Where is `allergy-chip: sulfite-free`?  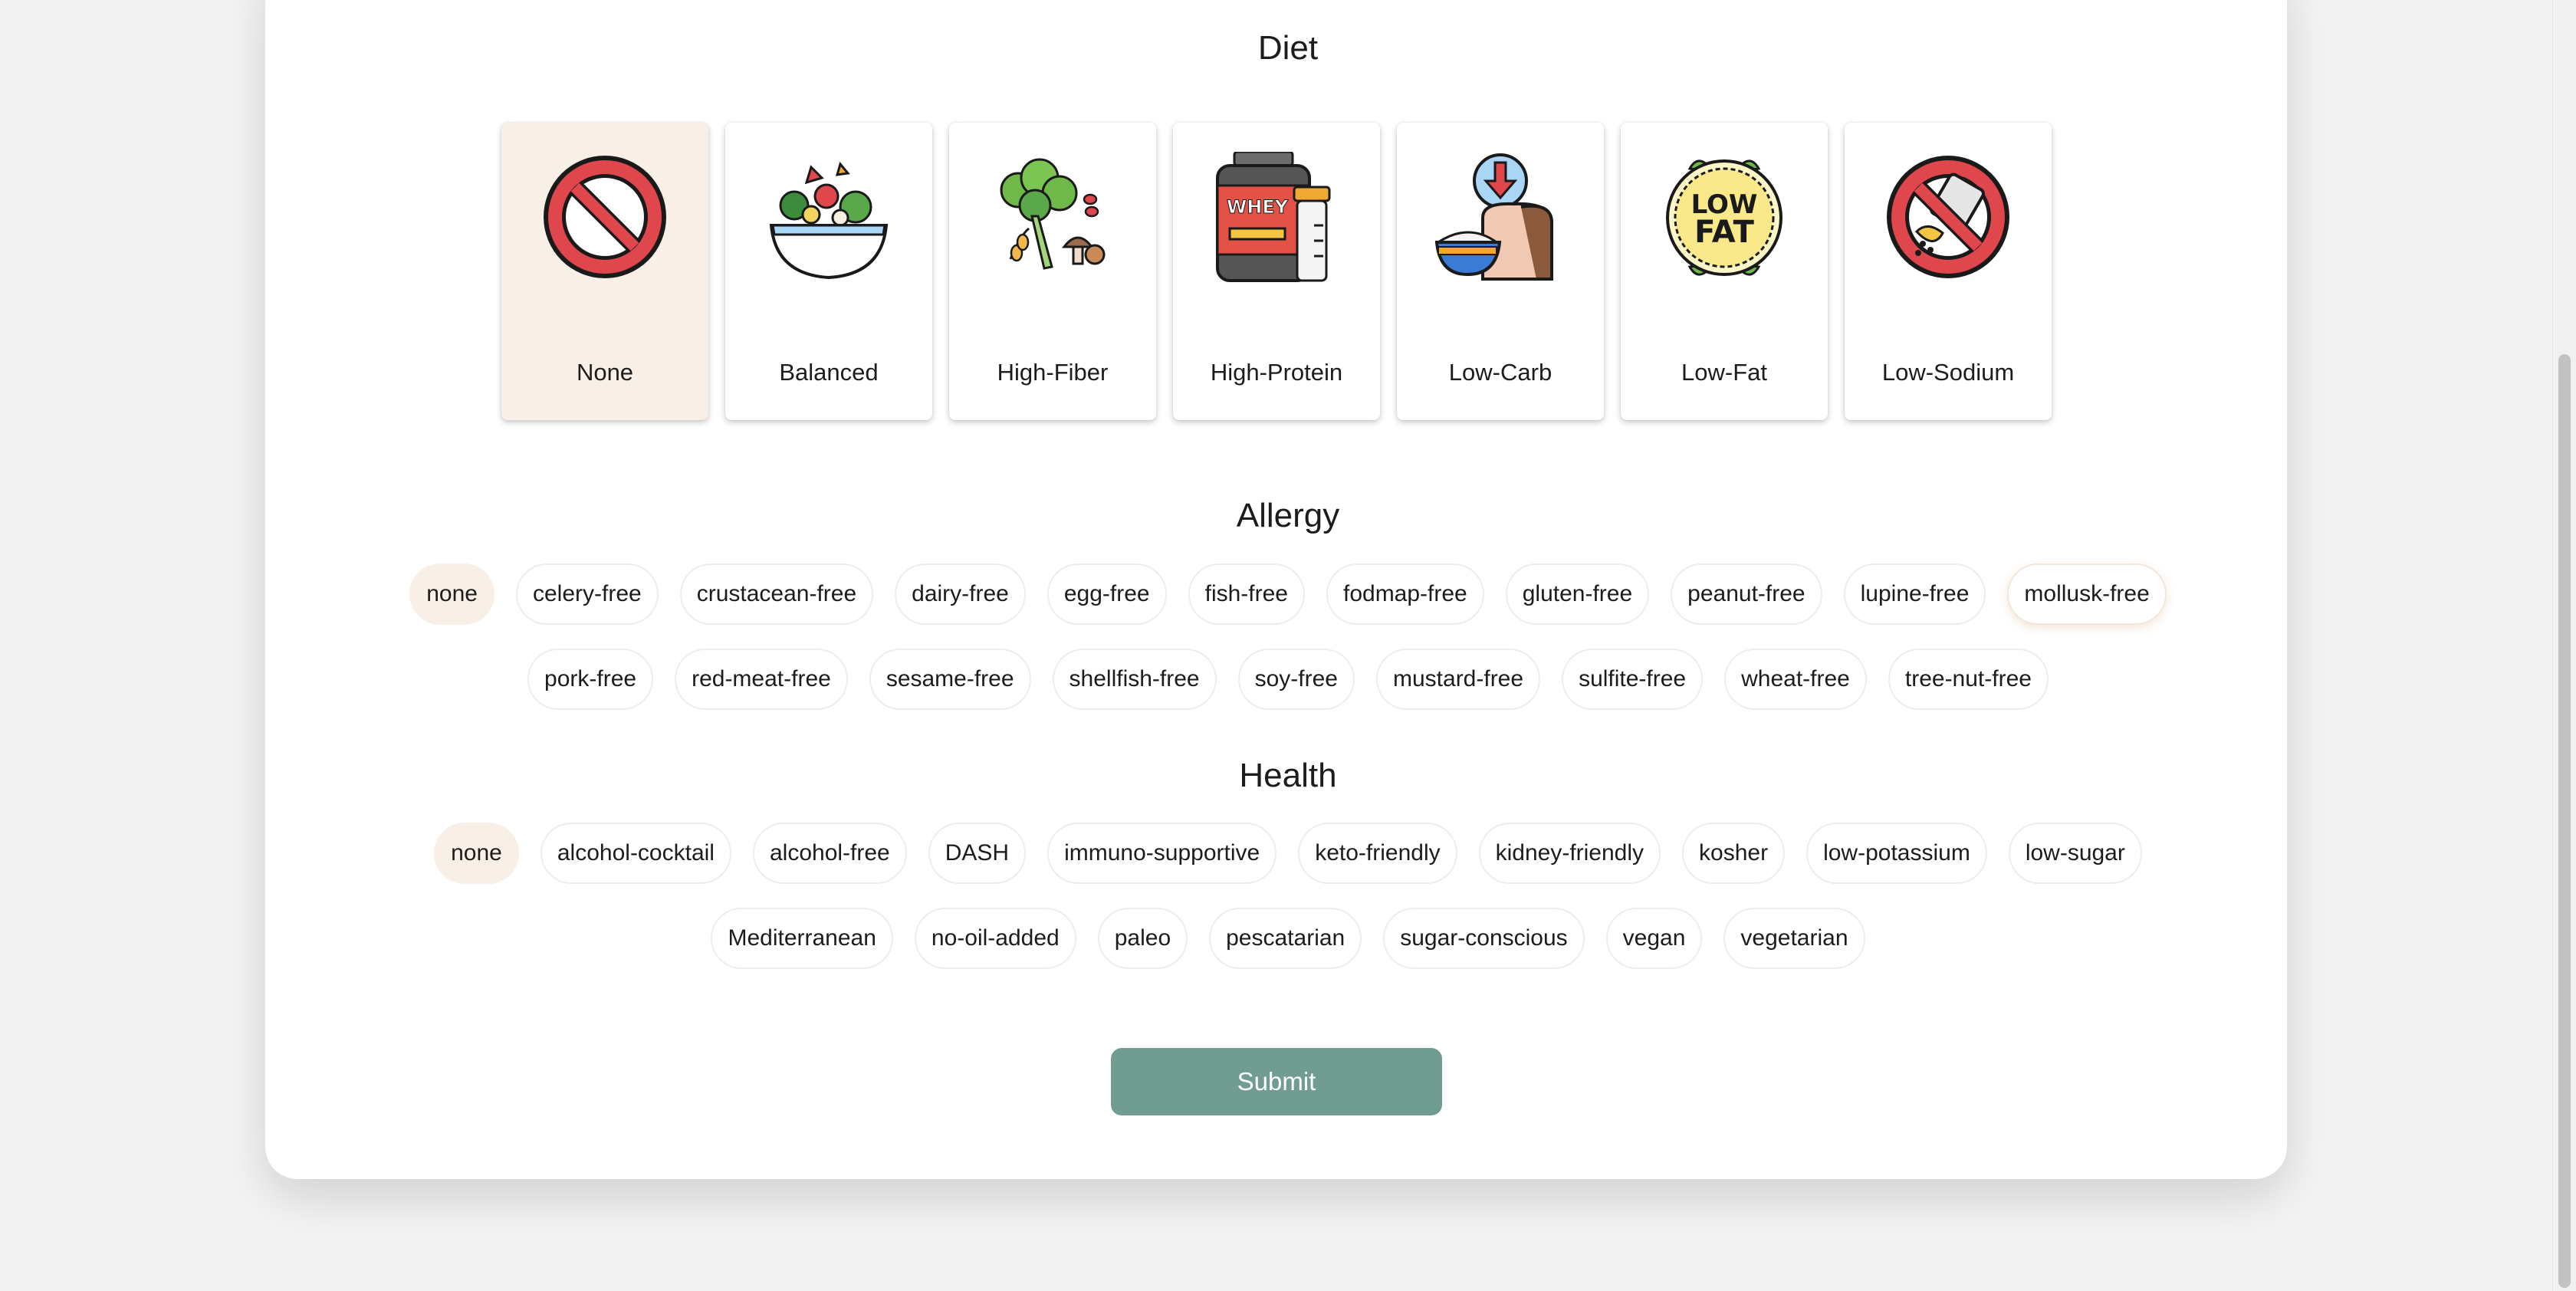 allergy-chip: sulfite-free is located at coordinates (1633, 680).